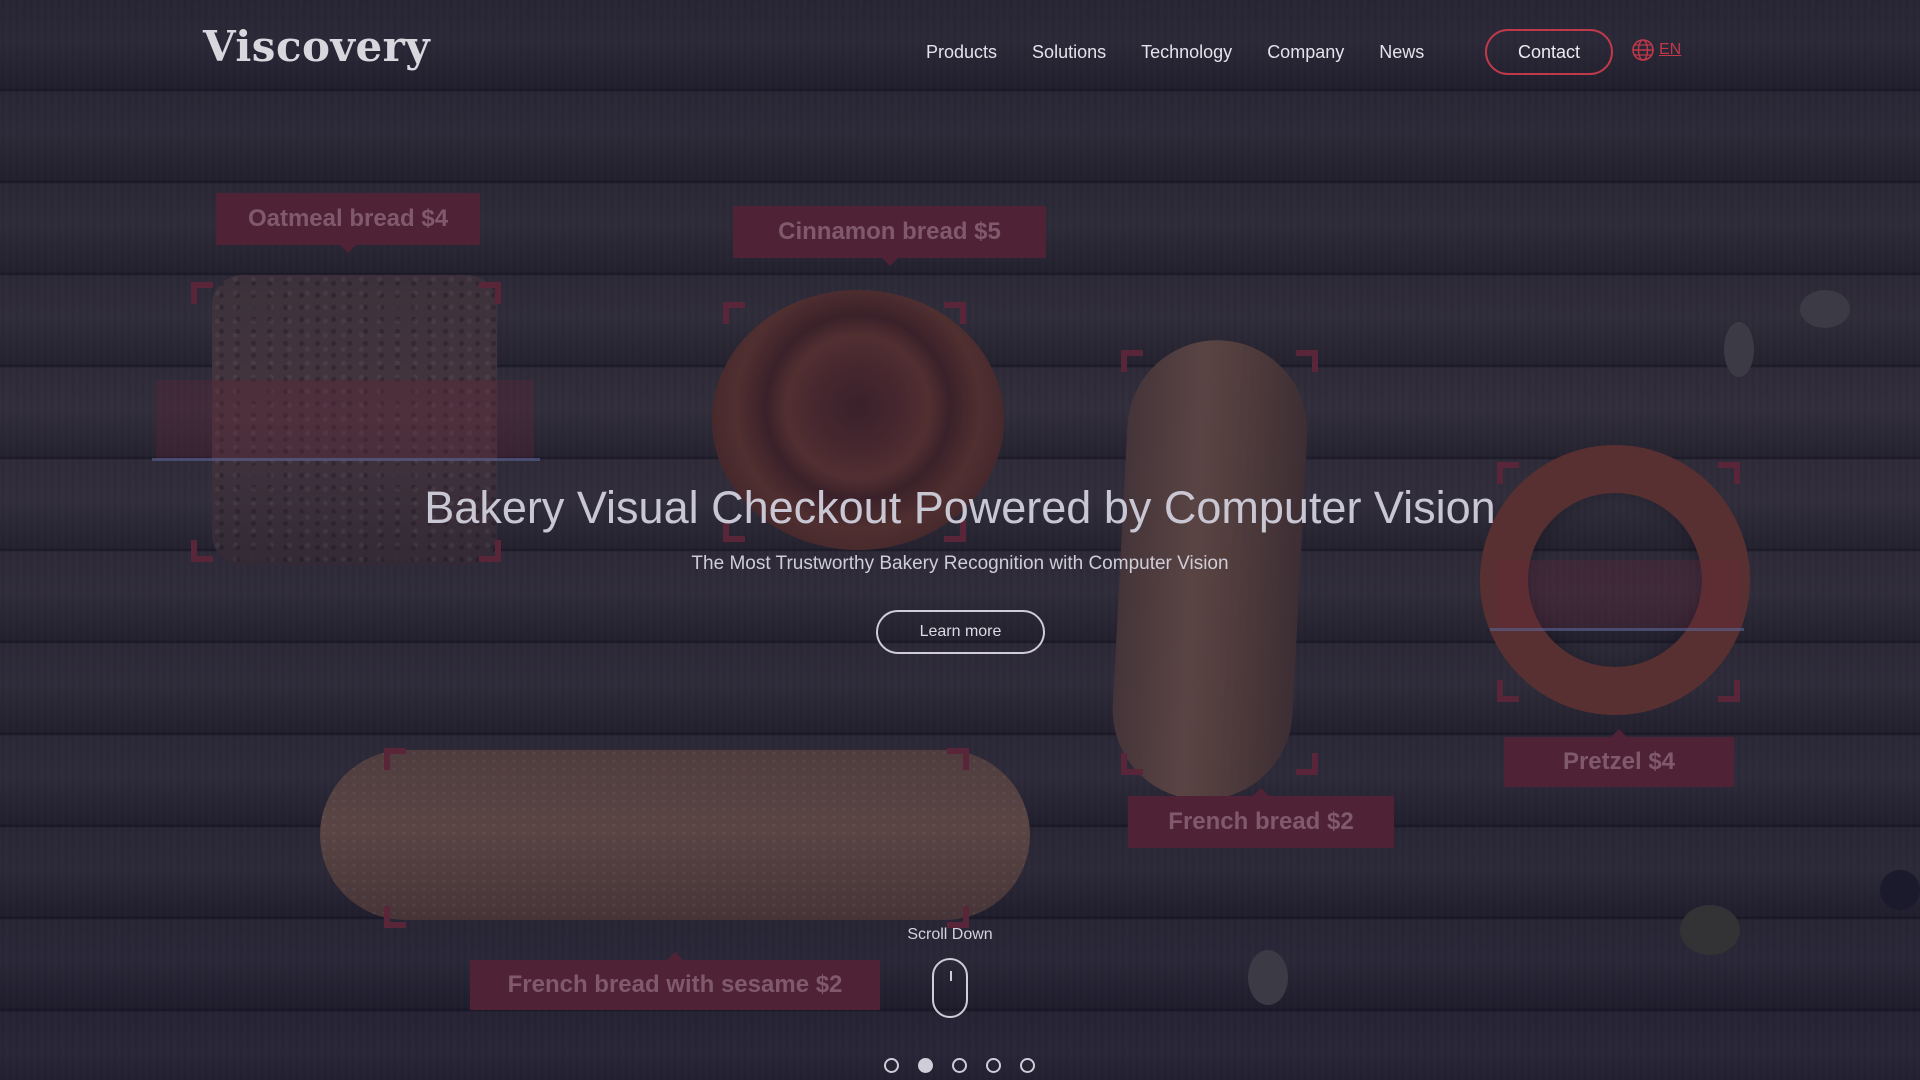 The image size is (1920, 1080). I want to click on nav-solutions: Solutions, so click(1069, 52).